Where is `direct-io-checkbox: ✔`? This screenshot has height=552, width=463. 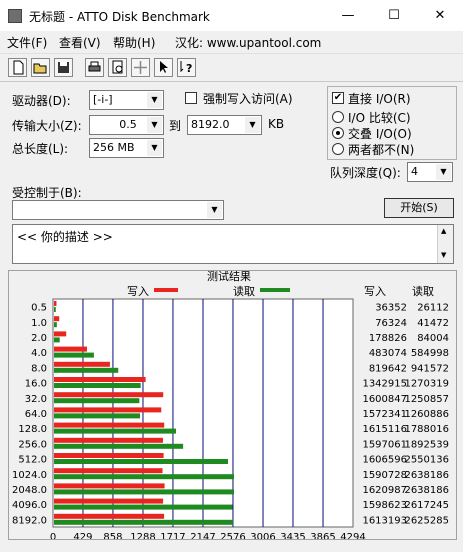 direct-io-checkbox: ✔ is located at coordinates (338, 98).